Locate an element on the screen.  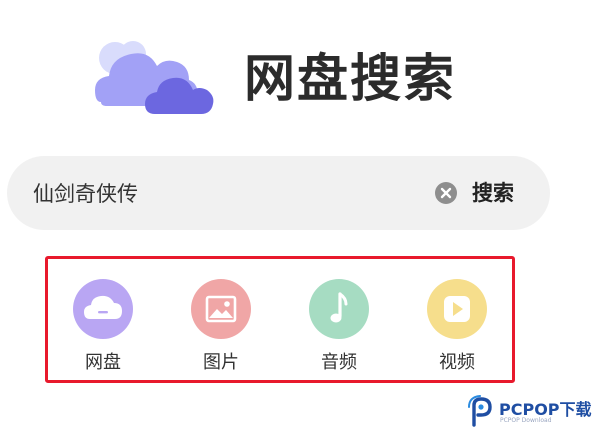
watermark: PCPOP下载 PCPOP Download is located at coordinates (533, 413).